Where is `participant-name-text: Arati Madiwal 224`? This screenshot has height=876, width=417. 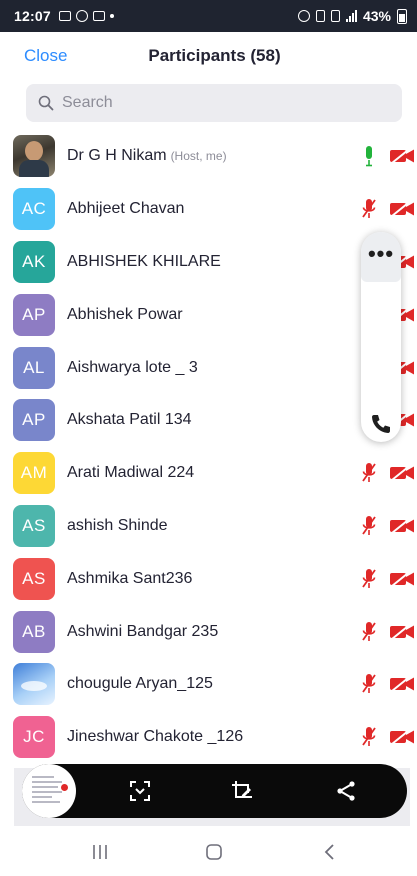 participant-name-text: Arati Madiwal 224 is located at coordinates (131, 473).